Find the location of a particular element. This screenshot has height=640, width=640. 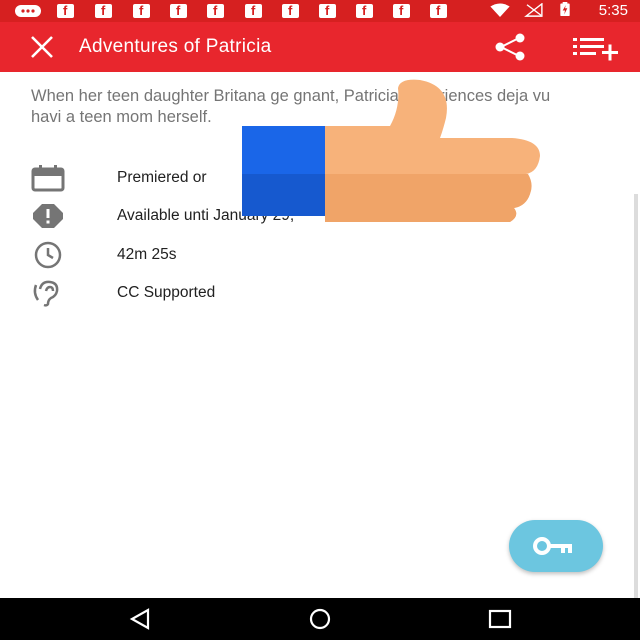

system-nav-bar is located at coordinates (320, 619).